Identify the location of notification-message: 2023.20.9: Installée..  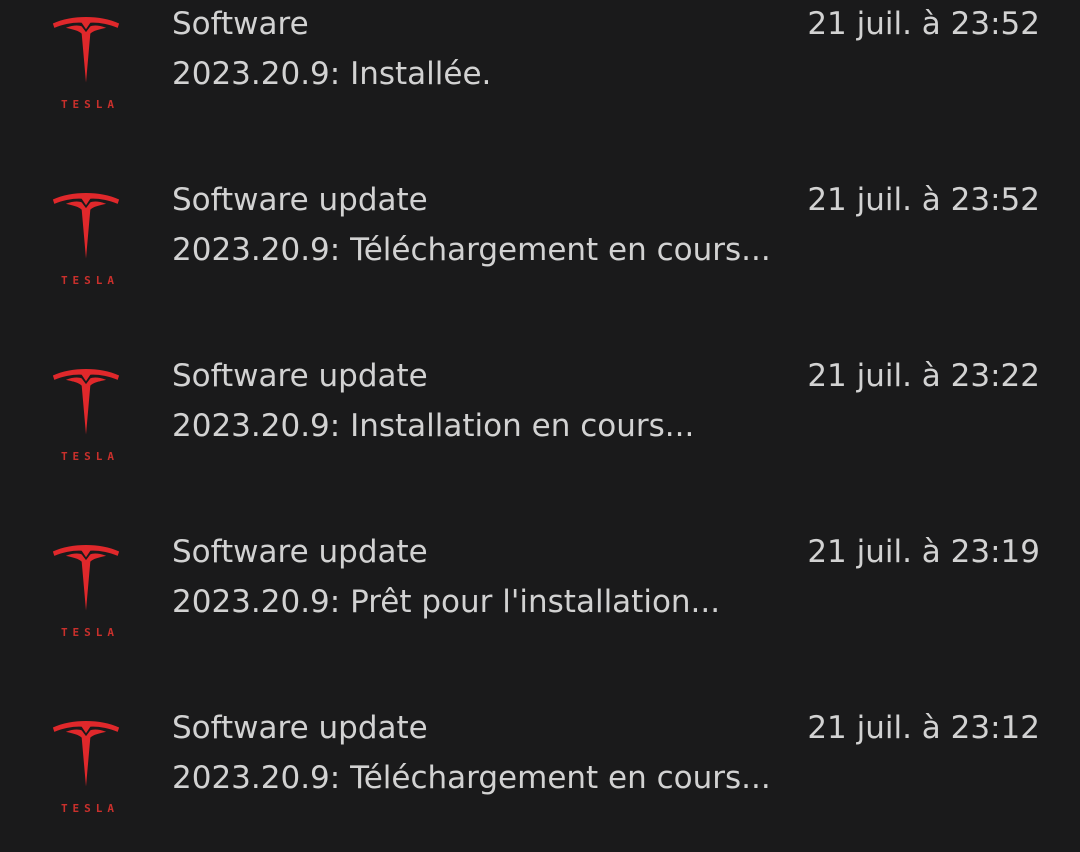
(332, 74).